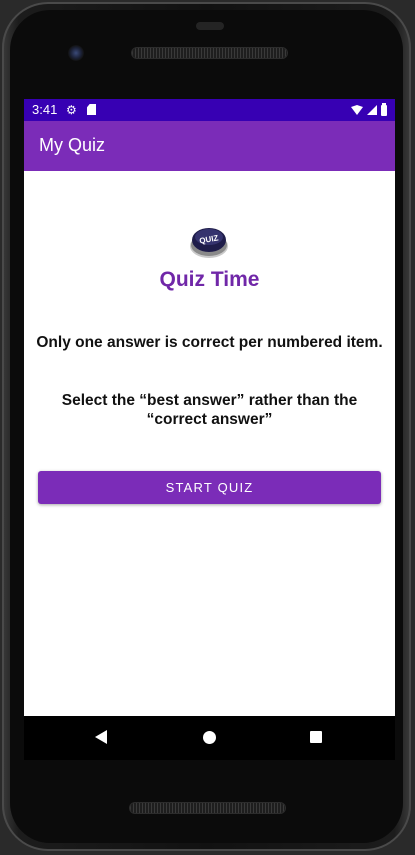 The image size is (415, 855). What do you see at coordinates (316, 737) in the screenshot?
I see `recents-icon` at bounding box center [316, 737].